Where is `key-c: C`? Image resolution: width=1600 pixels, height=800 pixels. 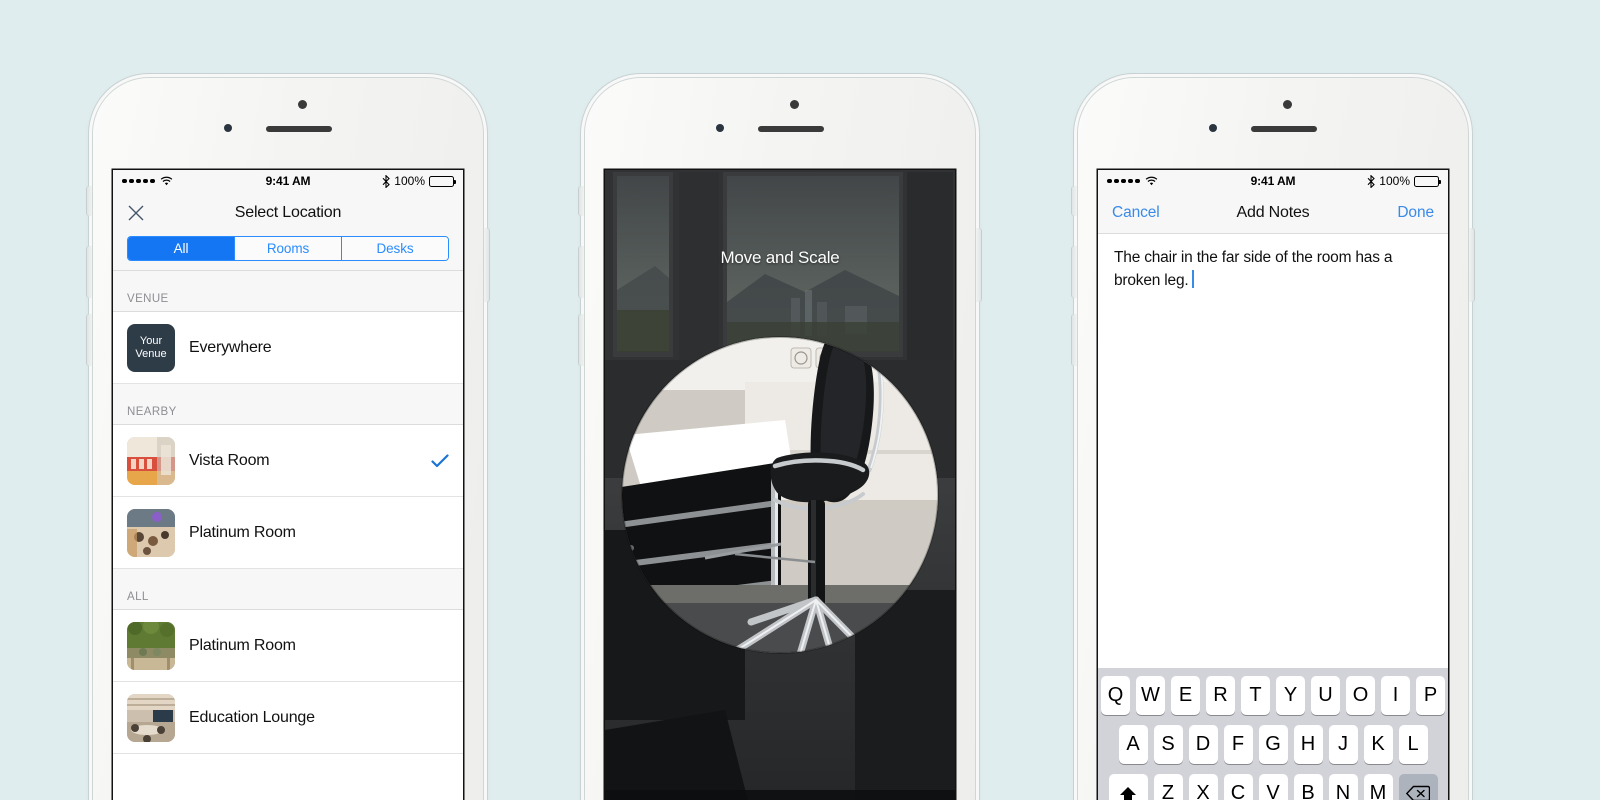
key-c: C is located at coordinates (1238, 787).